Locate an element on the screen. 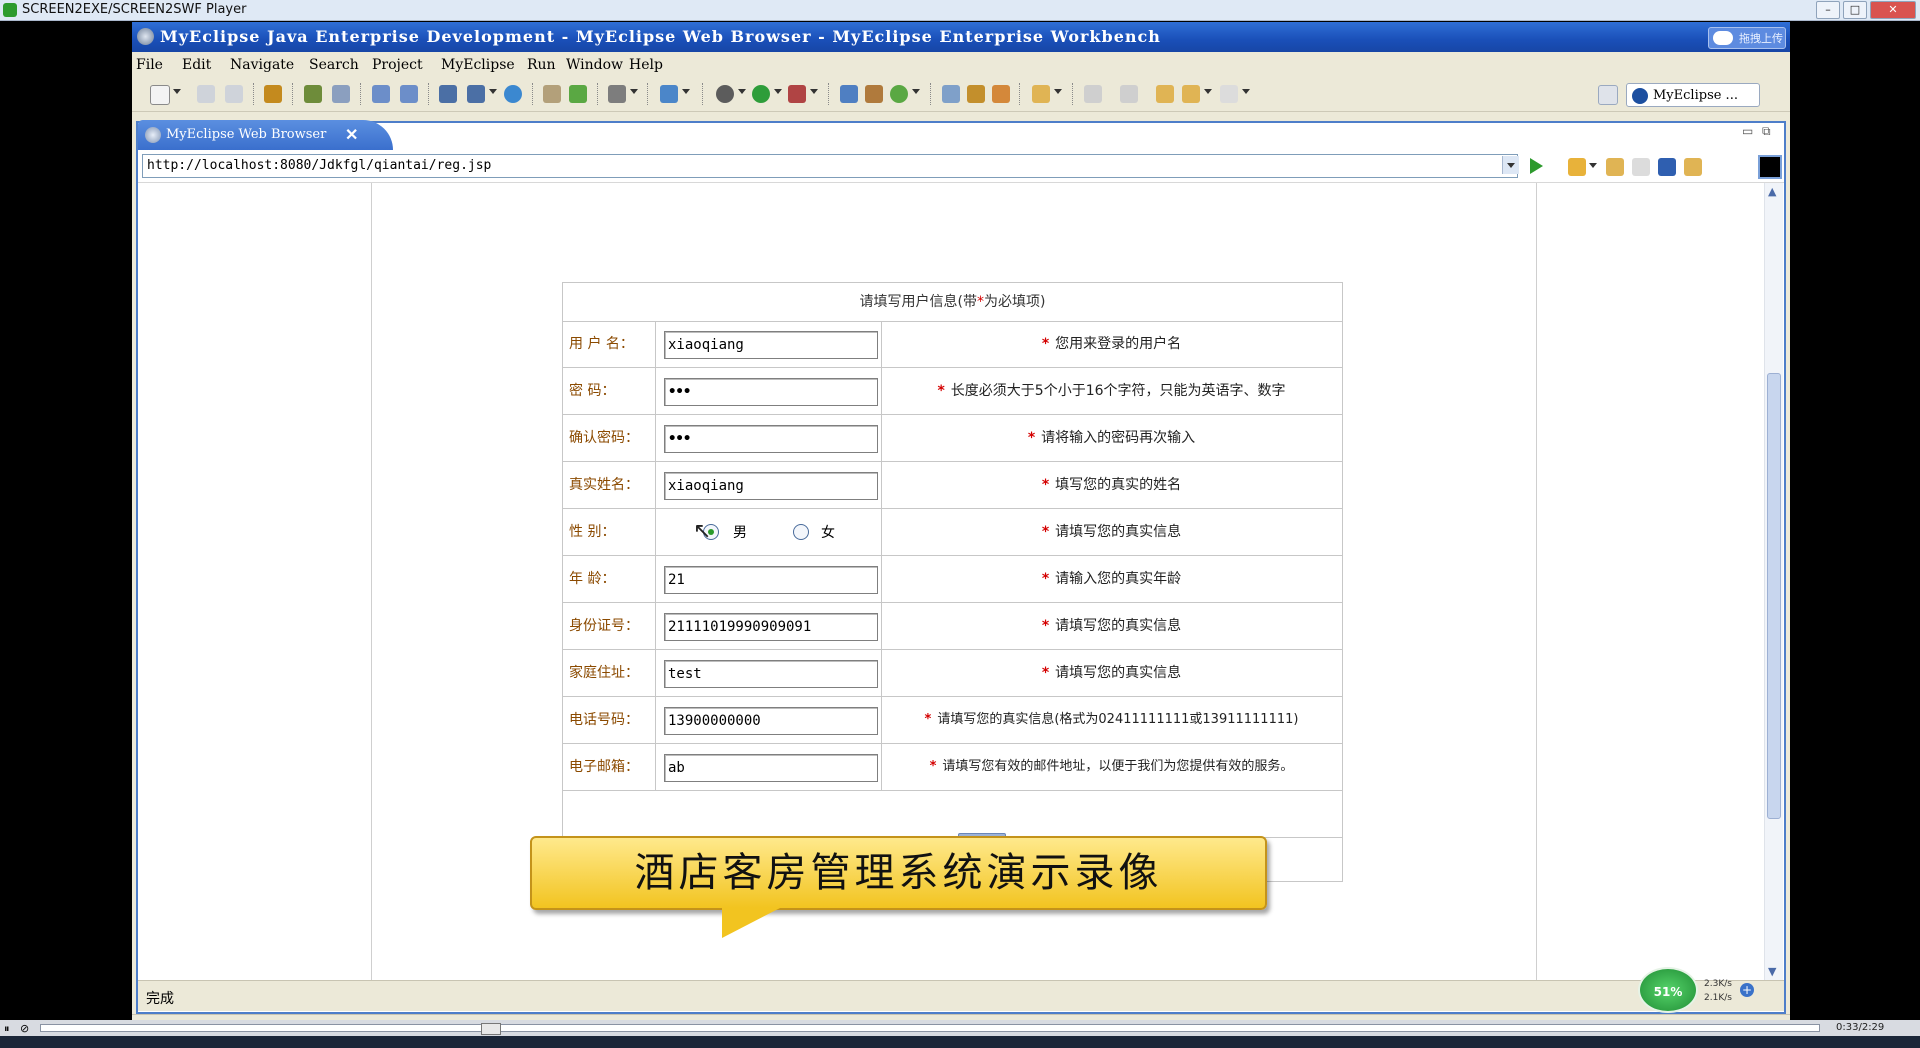  external-tools-icon is located at coordinates (797, 94).